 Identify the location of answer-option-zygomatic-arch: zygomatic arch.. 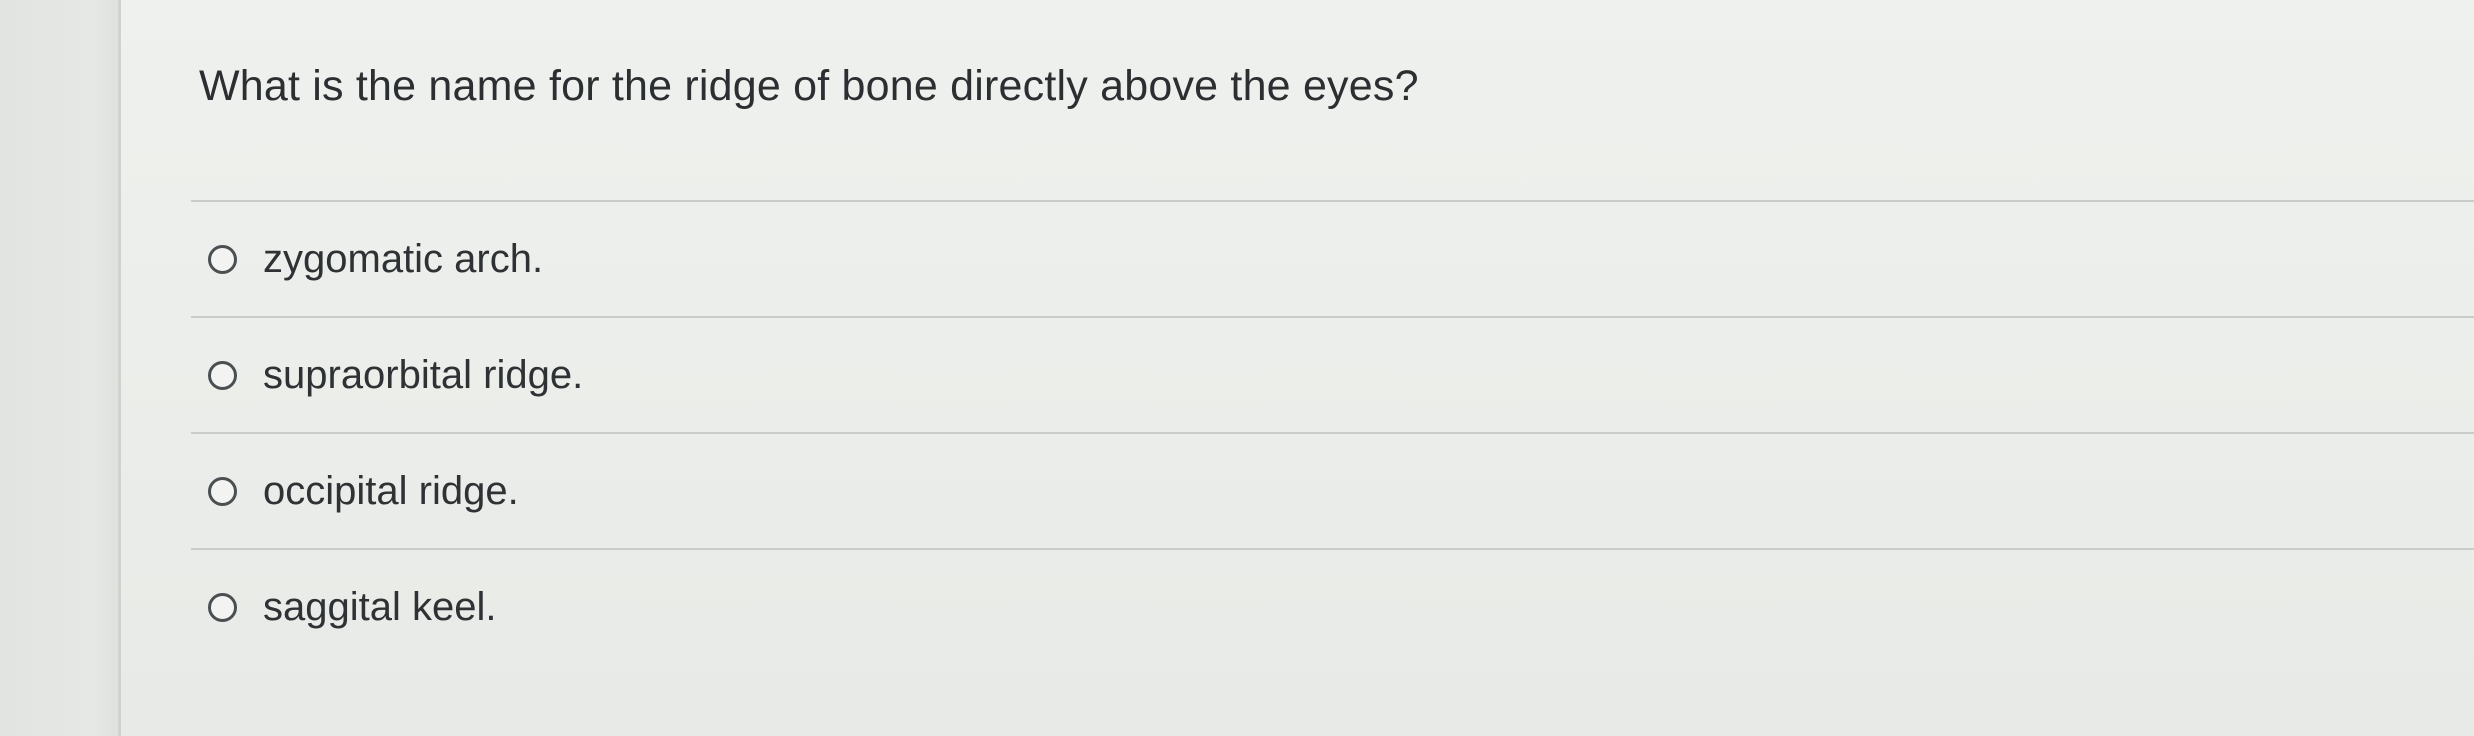
(1332, 259).